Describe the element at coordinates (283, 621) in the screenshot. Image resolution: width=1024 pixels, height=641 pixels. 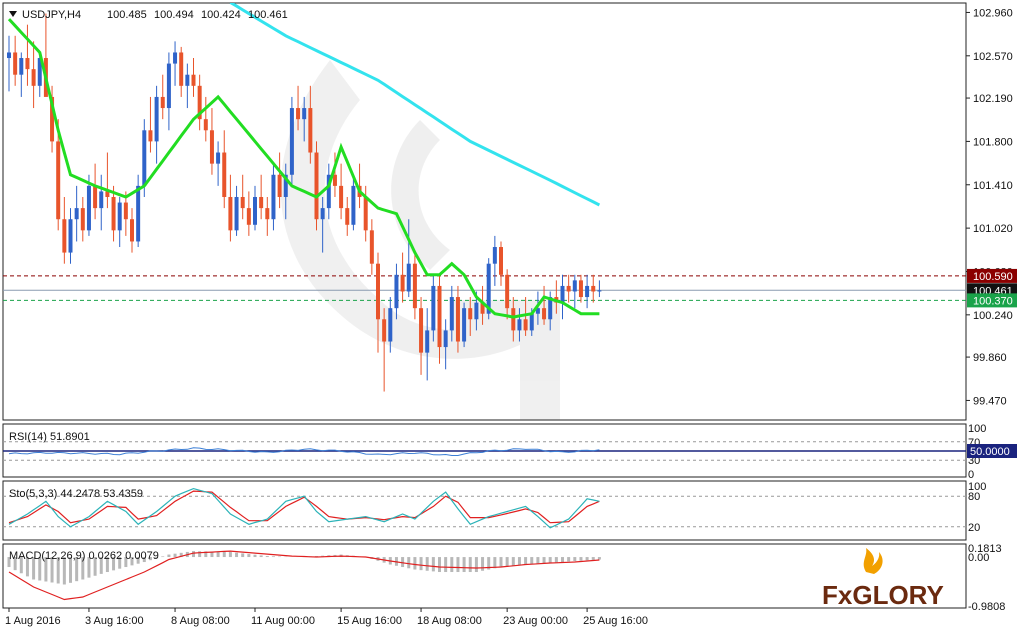
I see `time-tick-label: 11 Aug 00:00` at that location.